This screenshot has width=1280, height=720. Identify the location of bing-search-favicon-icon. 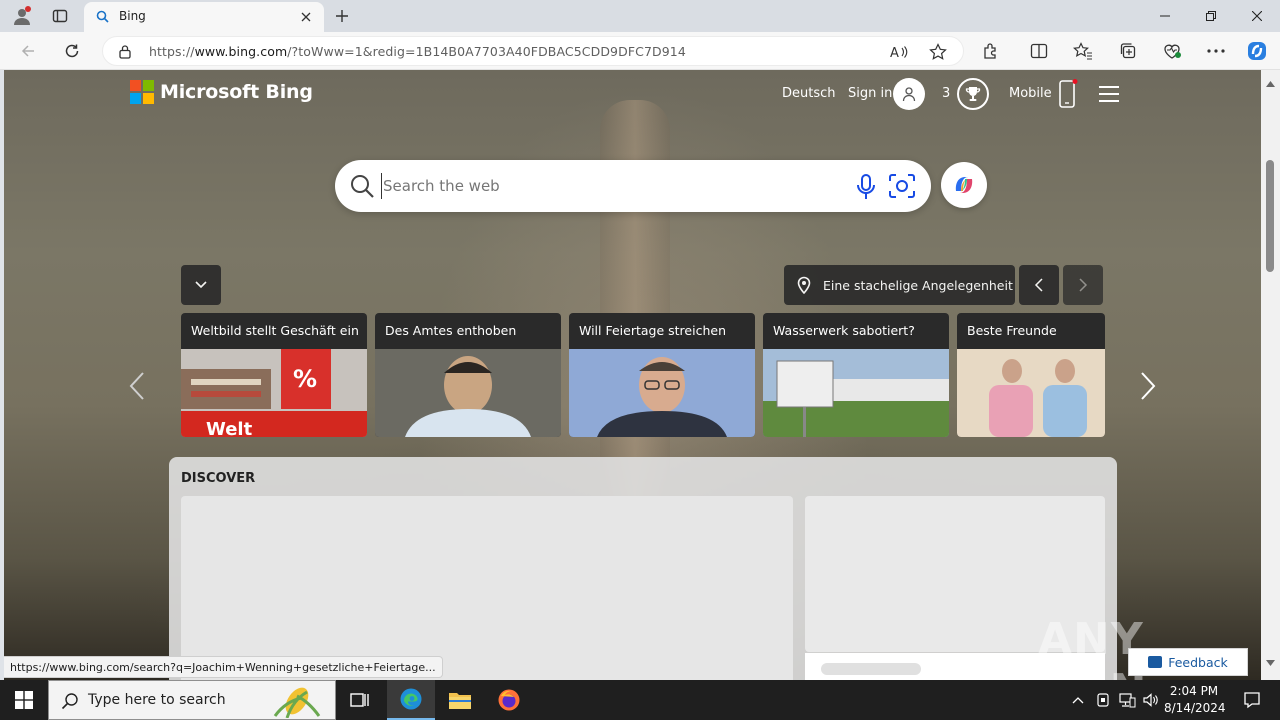
(102, 18).